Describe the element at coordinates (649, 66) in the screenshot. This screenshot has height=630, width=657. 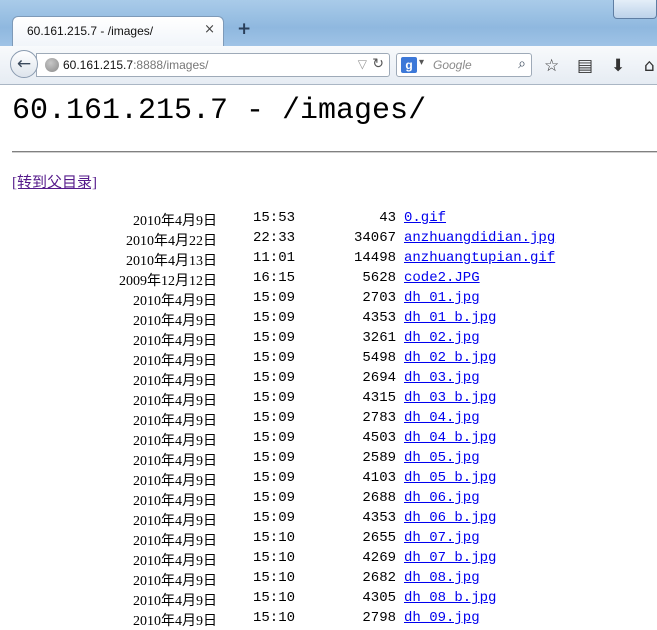
I see `home-icon: ⌂` at that location.